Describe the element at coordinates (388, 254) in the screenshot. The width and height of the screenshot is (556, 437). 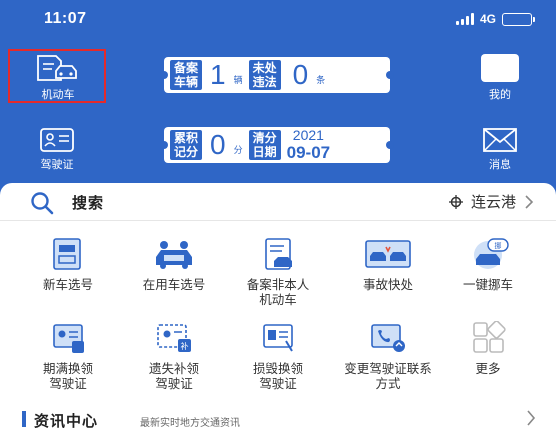
I see `accident-icon` at that location.